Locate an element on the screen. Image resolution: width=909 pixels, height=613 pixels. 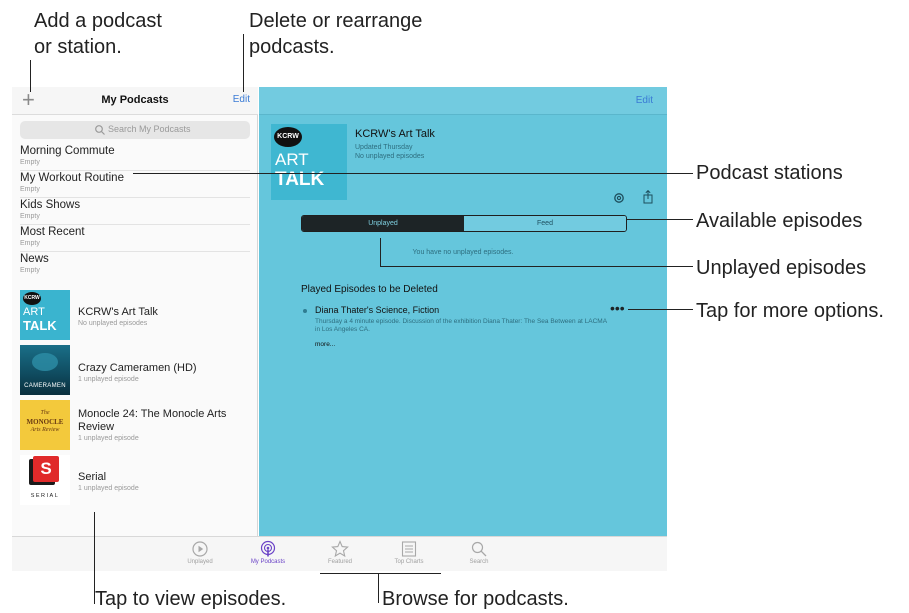
unplayed-dot-icon is located at coordinates (305, 311).